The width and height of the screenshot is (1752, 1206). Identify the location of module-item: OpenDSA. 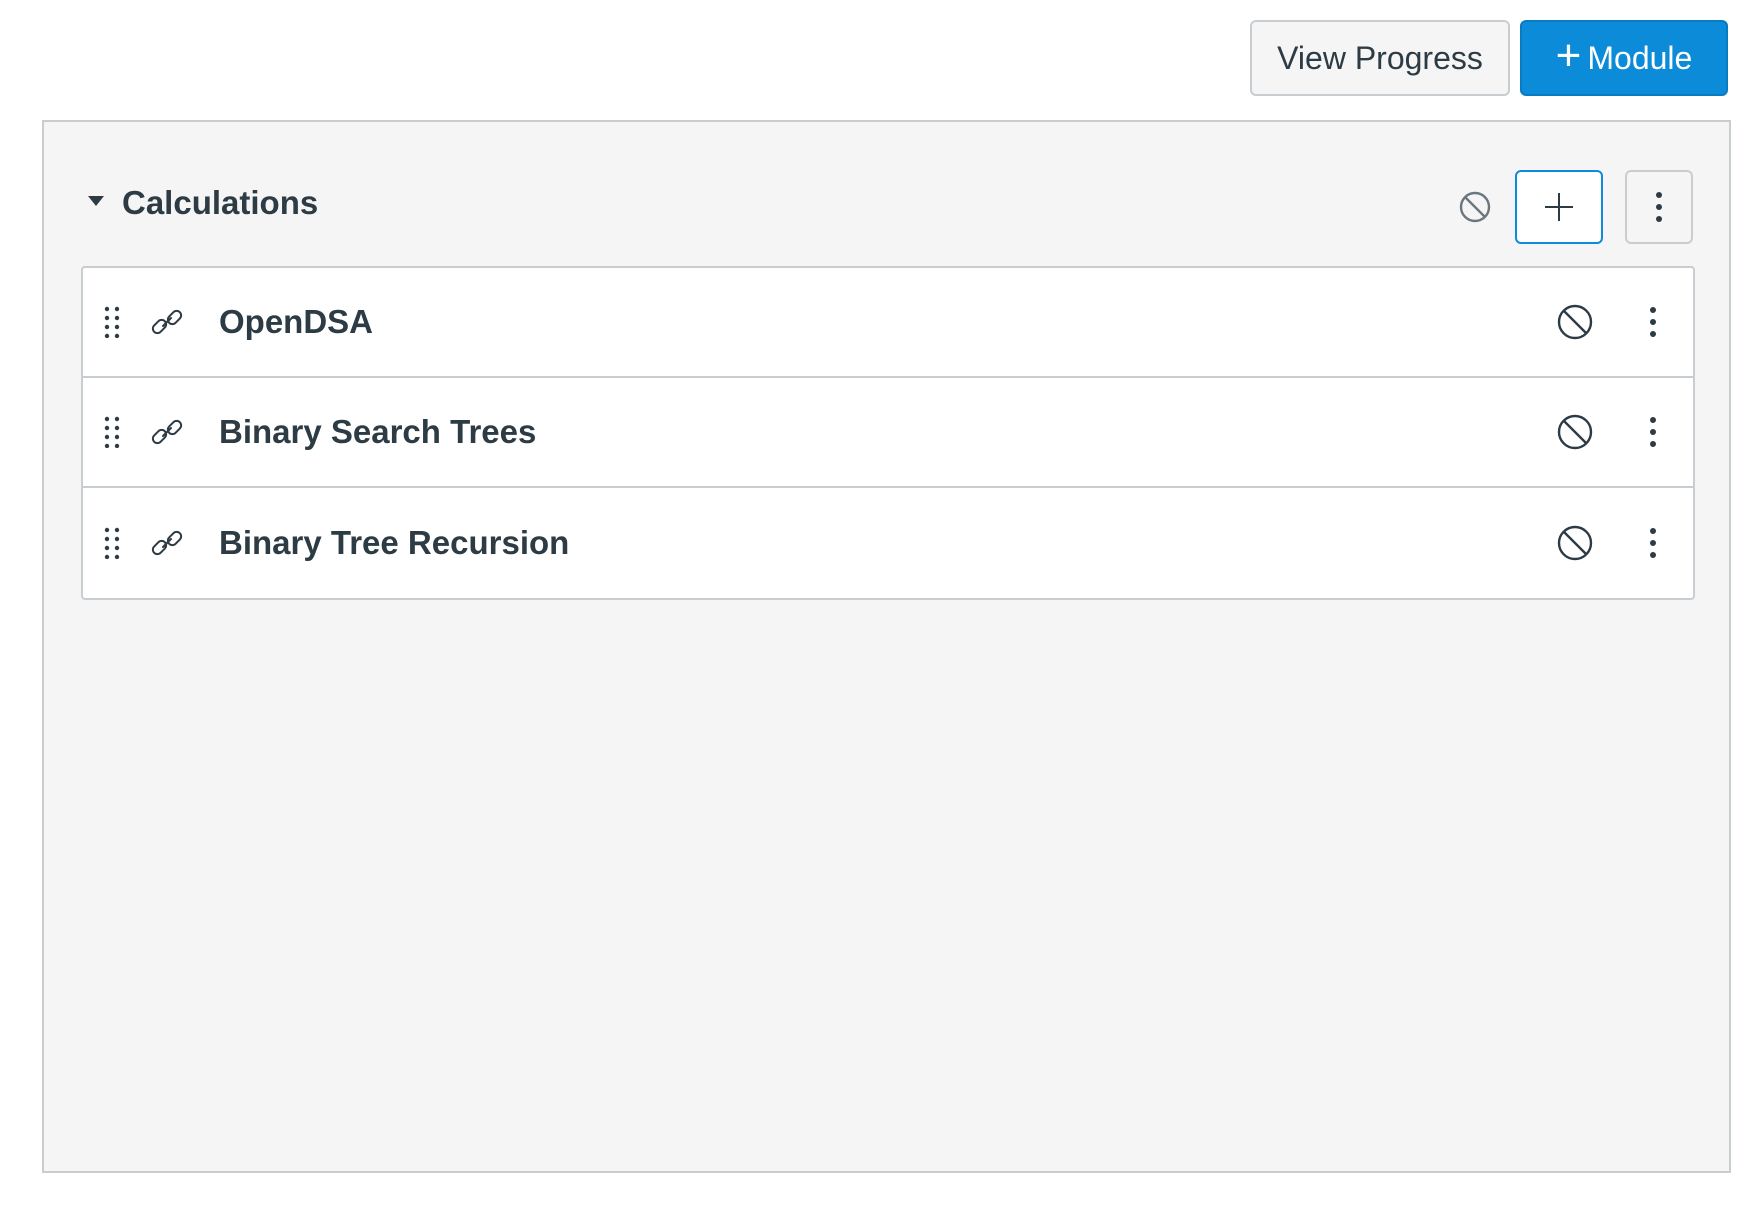
(888, 323).